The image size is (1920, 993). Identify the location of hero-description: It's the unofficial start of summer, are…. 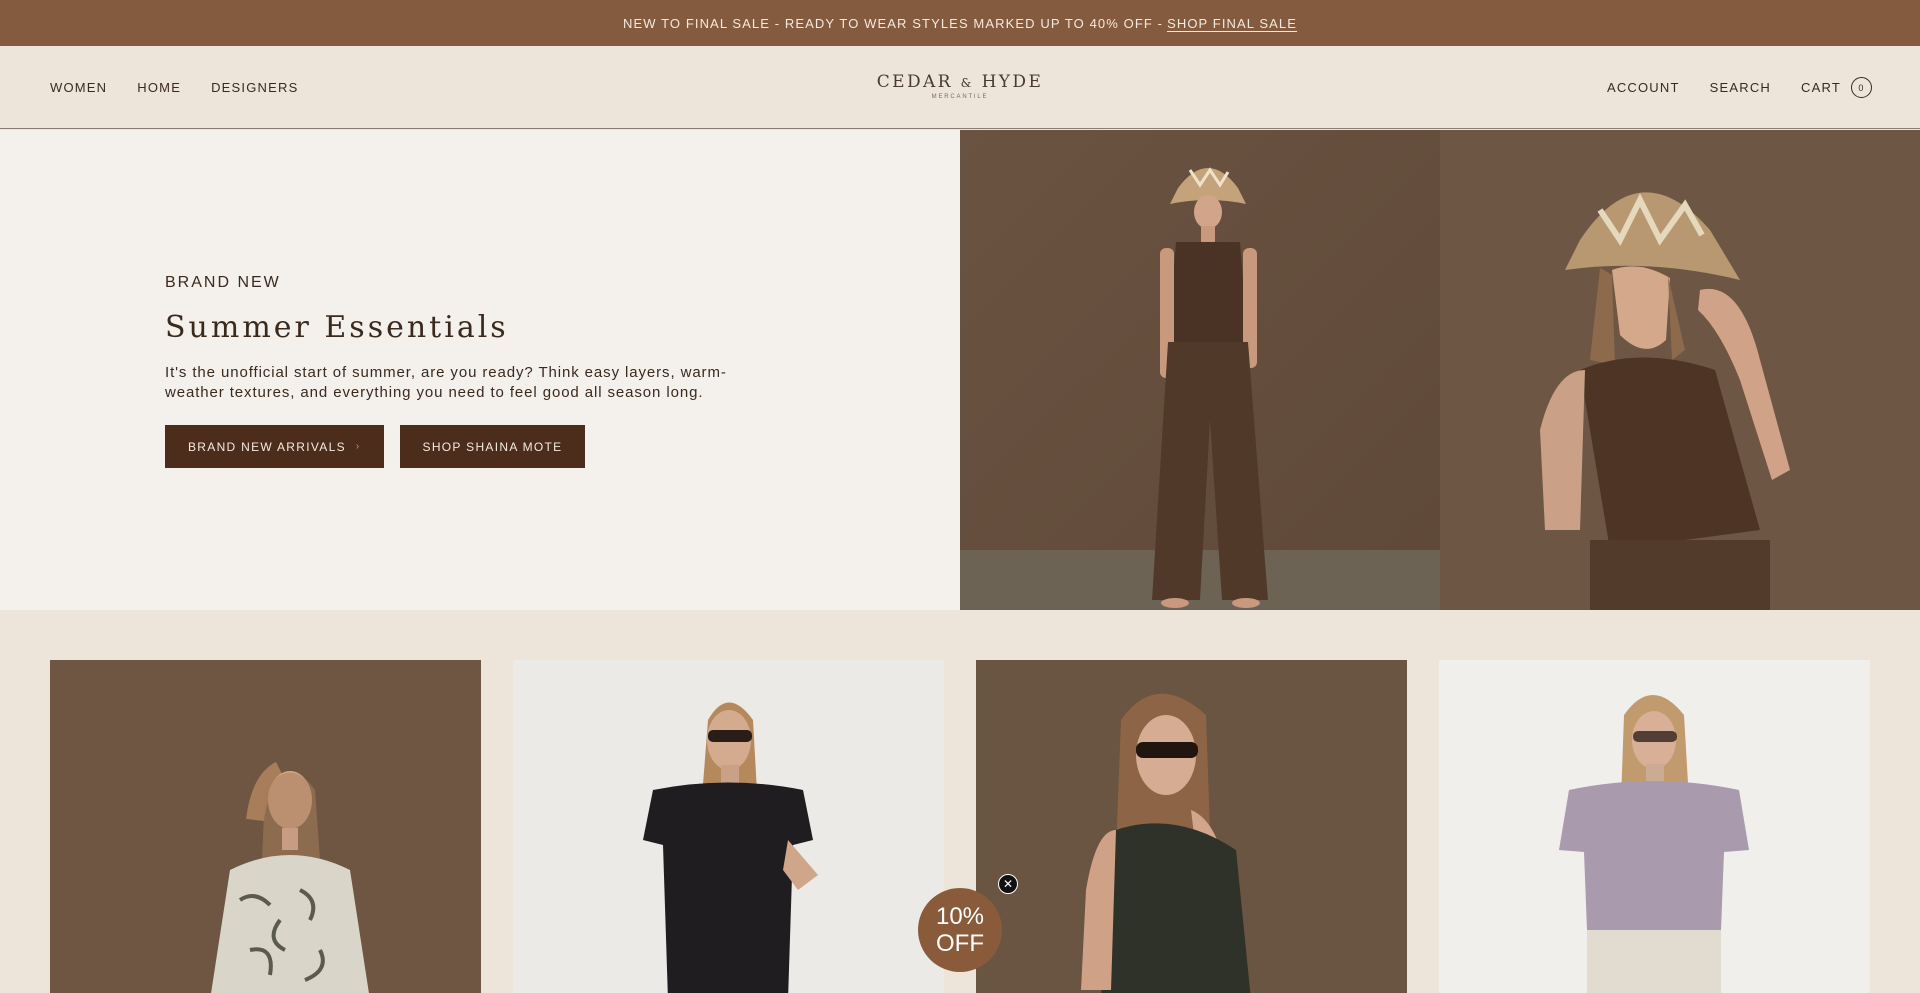
(446, 382).